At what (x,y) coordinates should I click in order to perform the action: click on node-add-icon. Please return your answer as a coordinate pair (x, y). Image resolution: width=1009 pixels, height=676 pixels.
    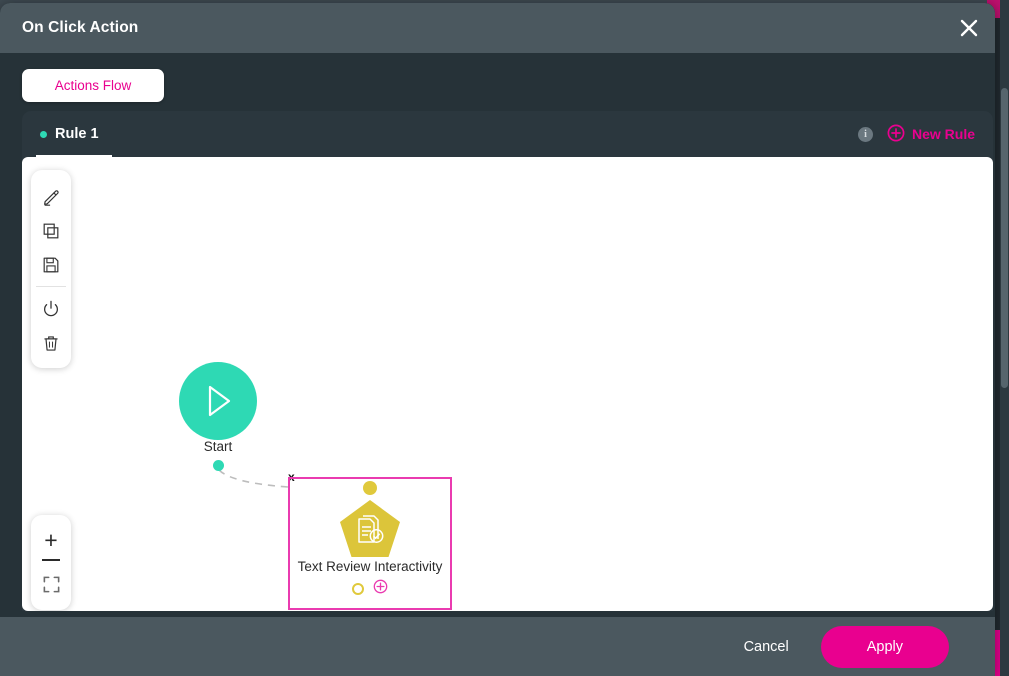
    Looking at the image, I should click on (380, 589).